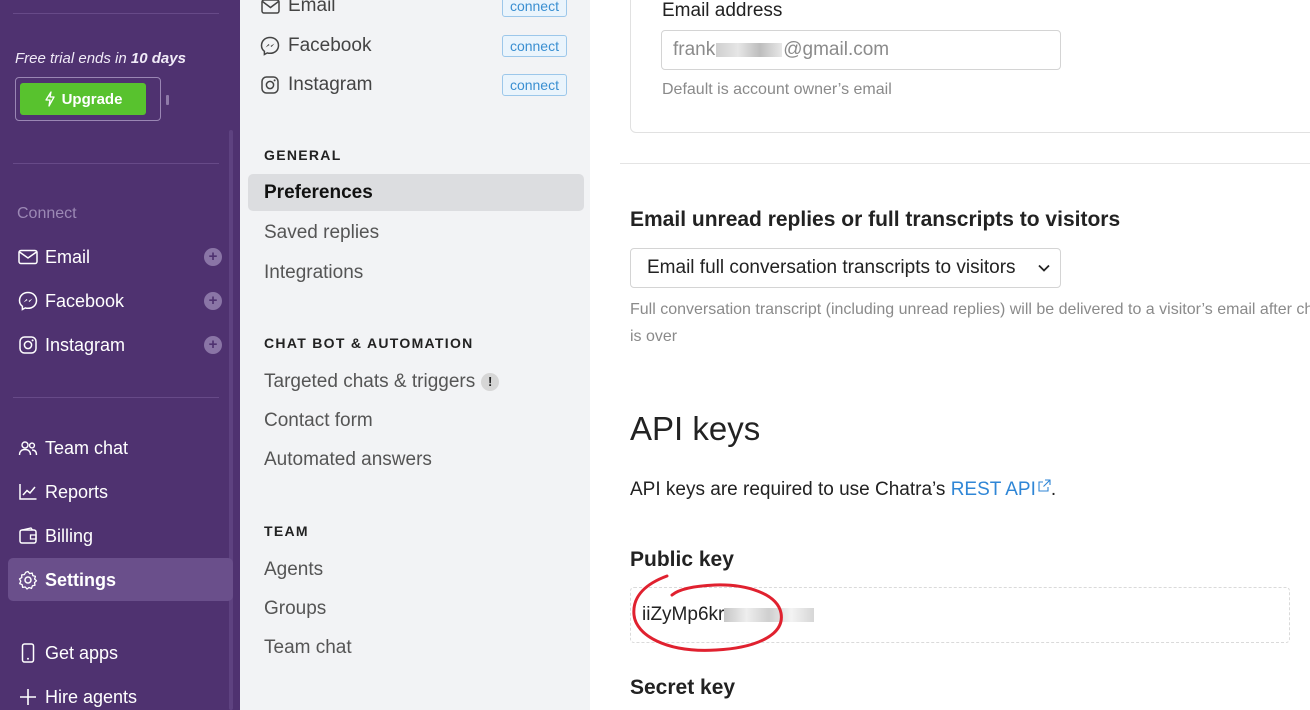 This screenshot has width=1310, height=710. I want to click on add-instagram-button: +, so click(213, 345).